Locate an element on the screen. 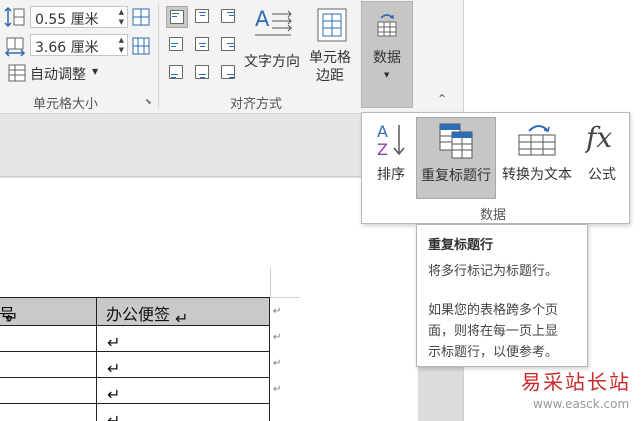  align-top-left-button is located at coordinates (177, 17).